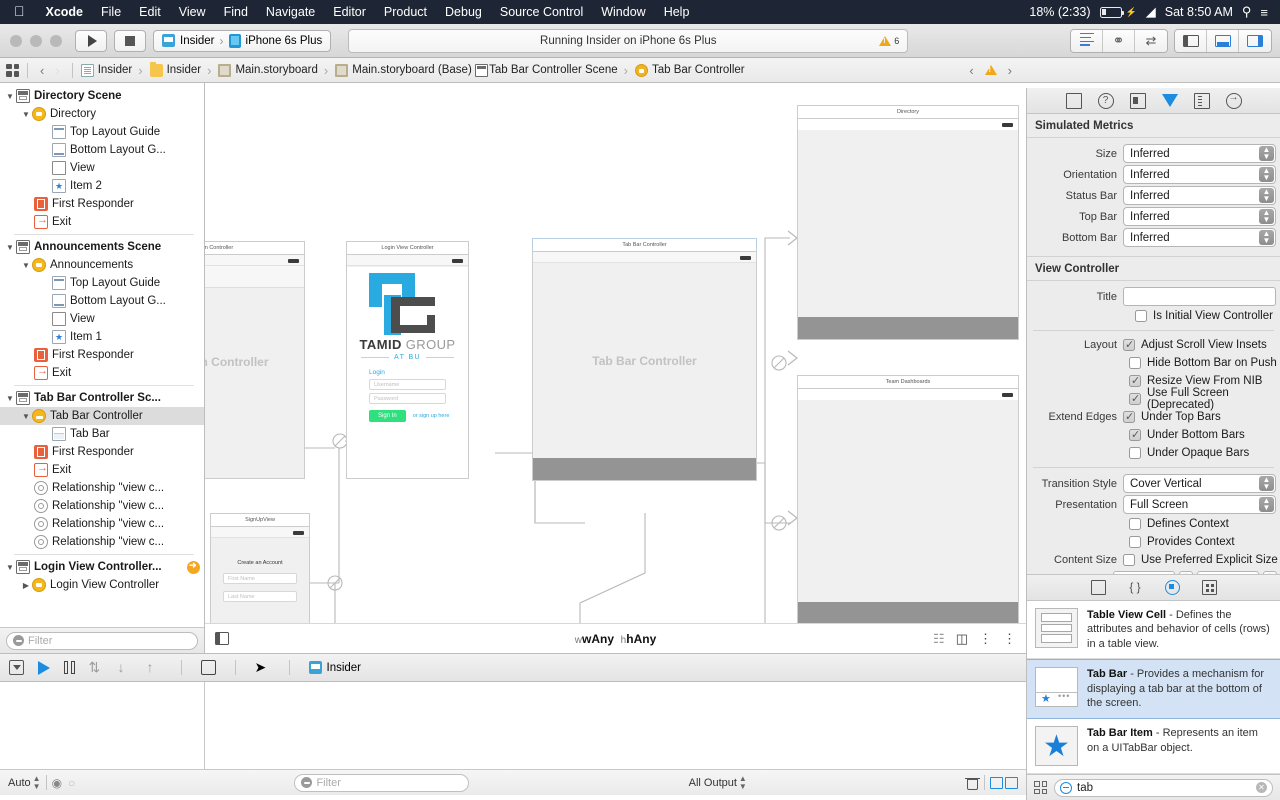 The width and height of the screenshot is (1280, 800). What do you see at coordinates (260, 596) in the screenshot?
I see `last-name-field: Last Name` at bounding box center [260, 596].